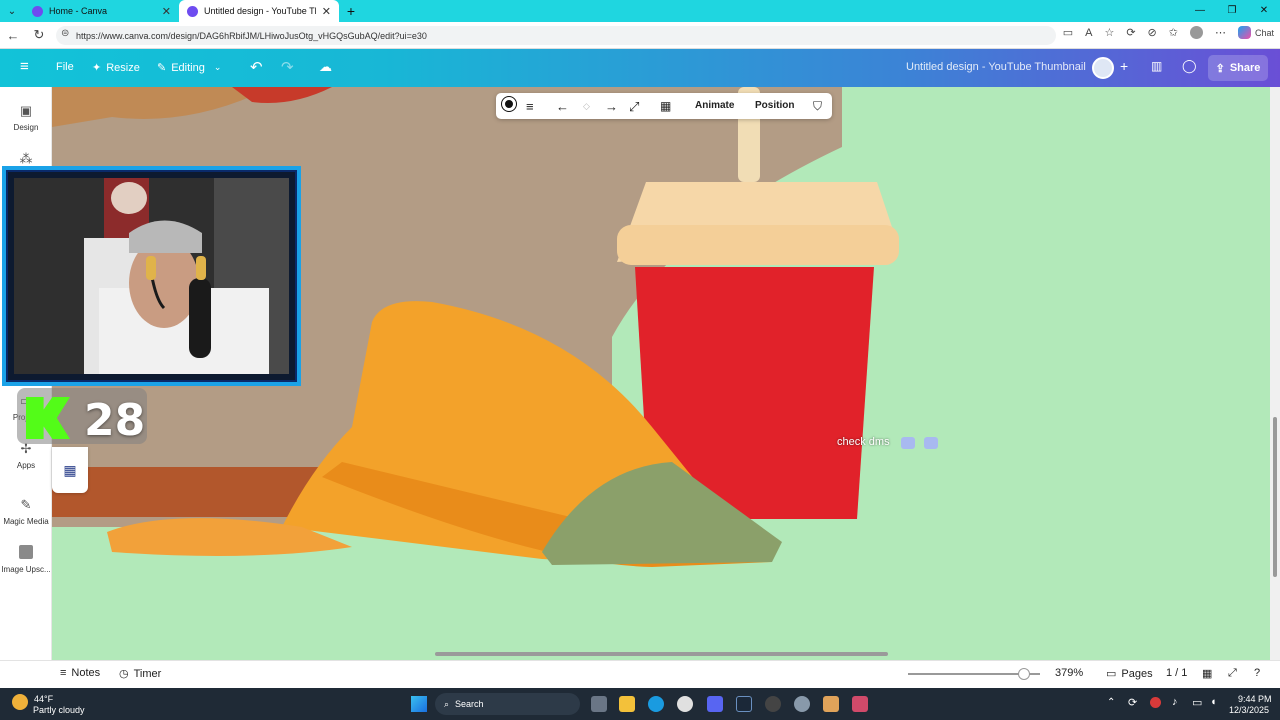 The height and width of the screenshot is (720, 1280). What do you see at coordinates (586, 106) in the screenshot?
I see `arrow-disabled-icon: ◇` at bounding box center [586, 106].